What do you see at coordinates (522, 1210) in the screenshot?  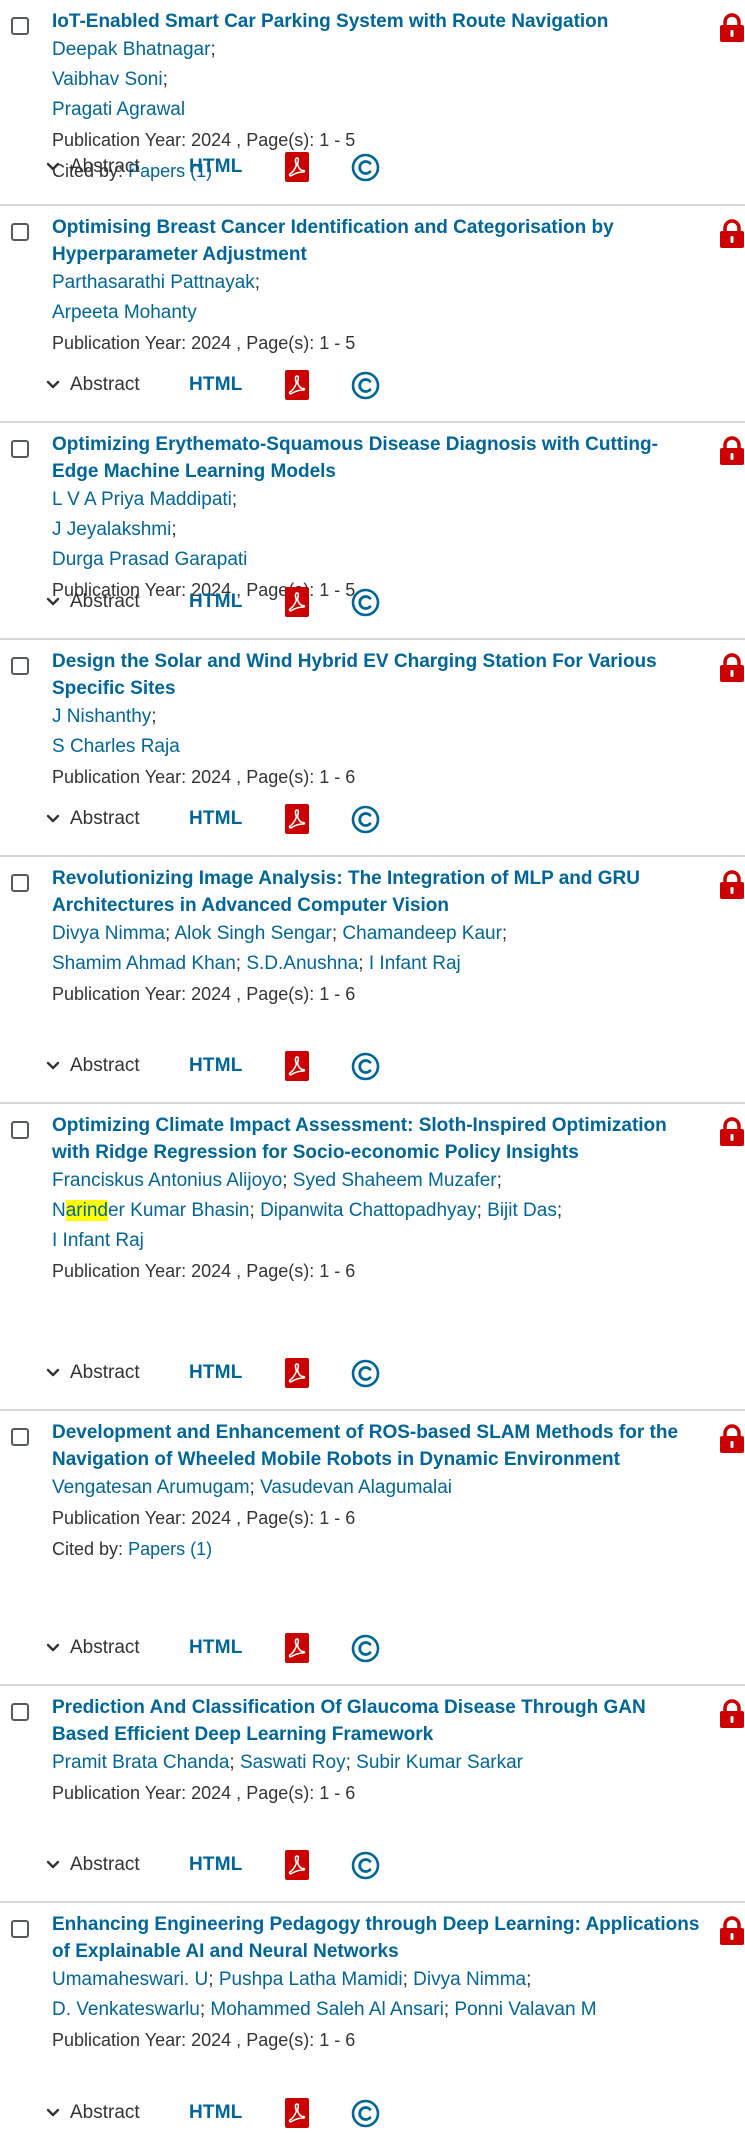 I see `author-link: Bijit Das` at bounding box center [522, 1210].